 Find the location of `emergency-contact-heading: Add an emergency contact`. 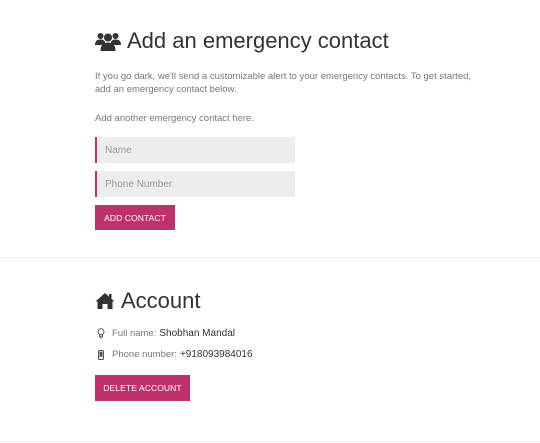

emergency-contact-heading: Add an emergency contact is located at coordinates (242, 41).